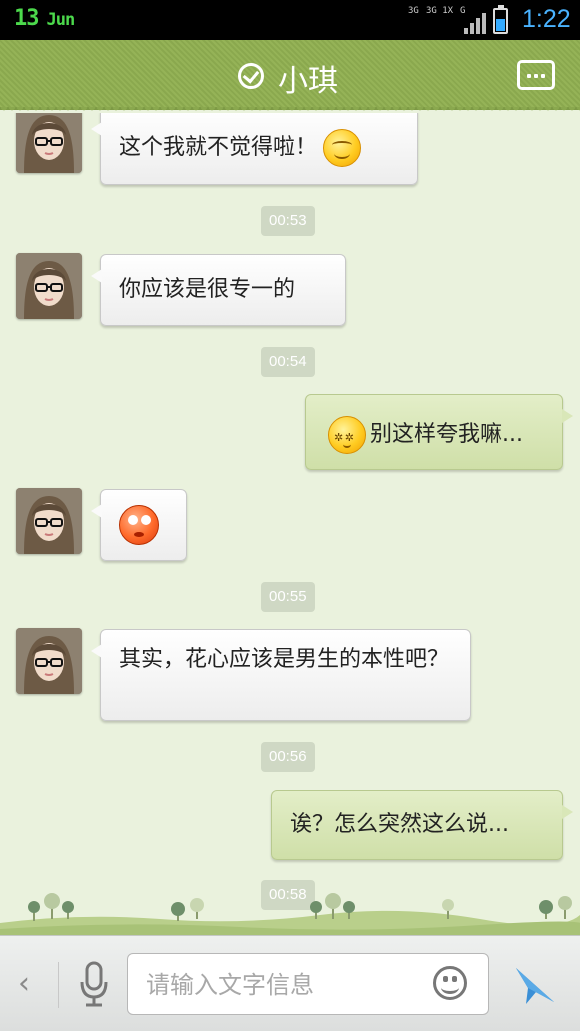 This screenshot has width=580, height=1031. I want to click on eye-roll-emoji-icon, so click(139, 525).